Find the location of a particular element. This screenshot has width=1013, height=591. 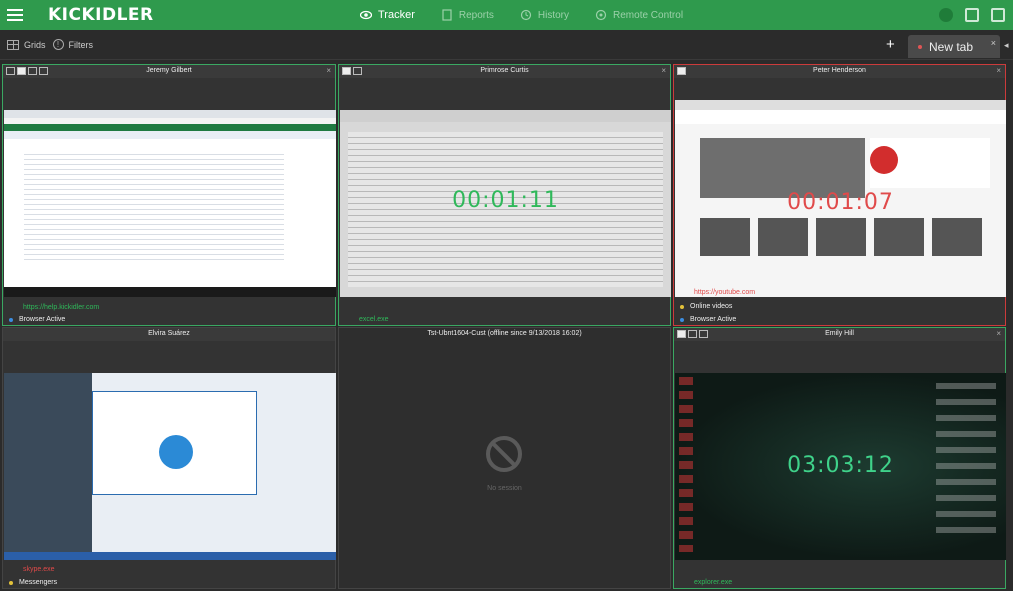

nav-tracker: Tracker is located at coordinates (387, 15).